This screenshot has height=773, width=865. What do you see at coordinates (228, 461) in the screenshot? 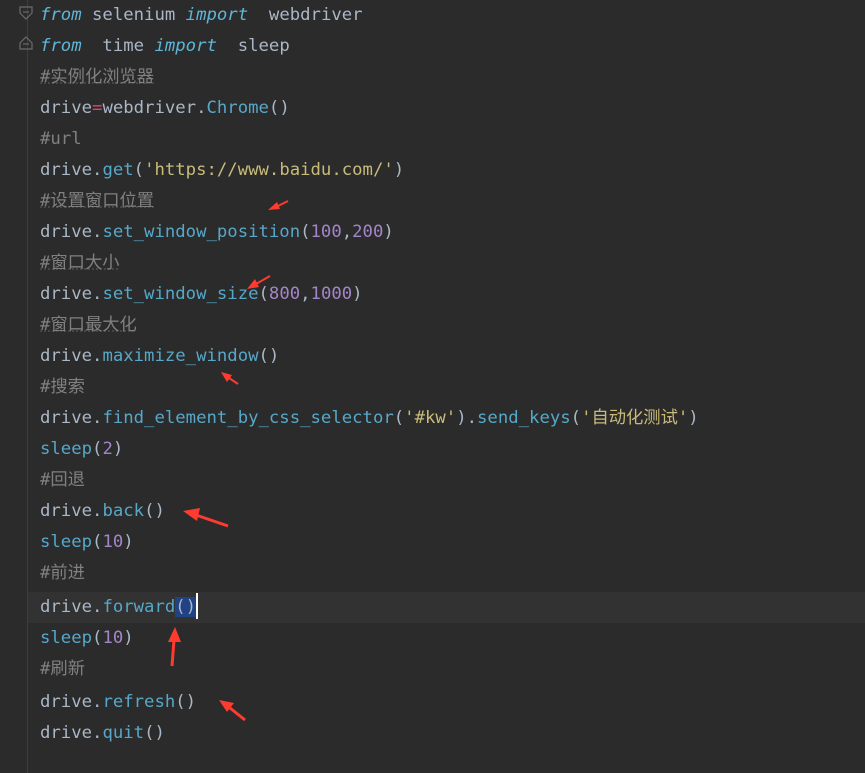
I see `annotation-arrows` at bounding box center [228, 461].